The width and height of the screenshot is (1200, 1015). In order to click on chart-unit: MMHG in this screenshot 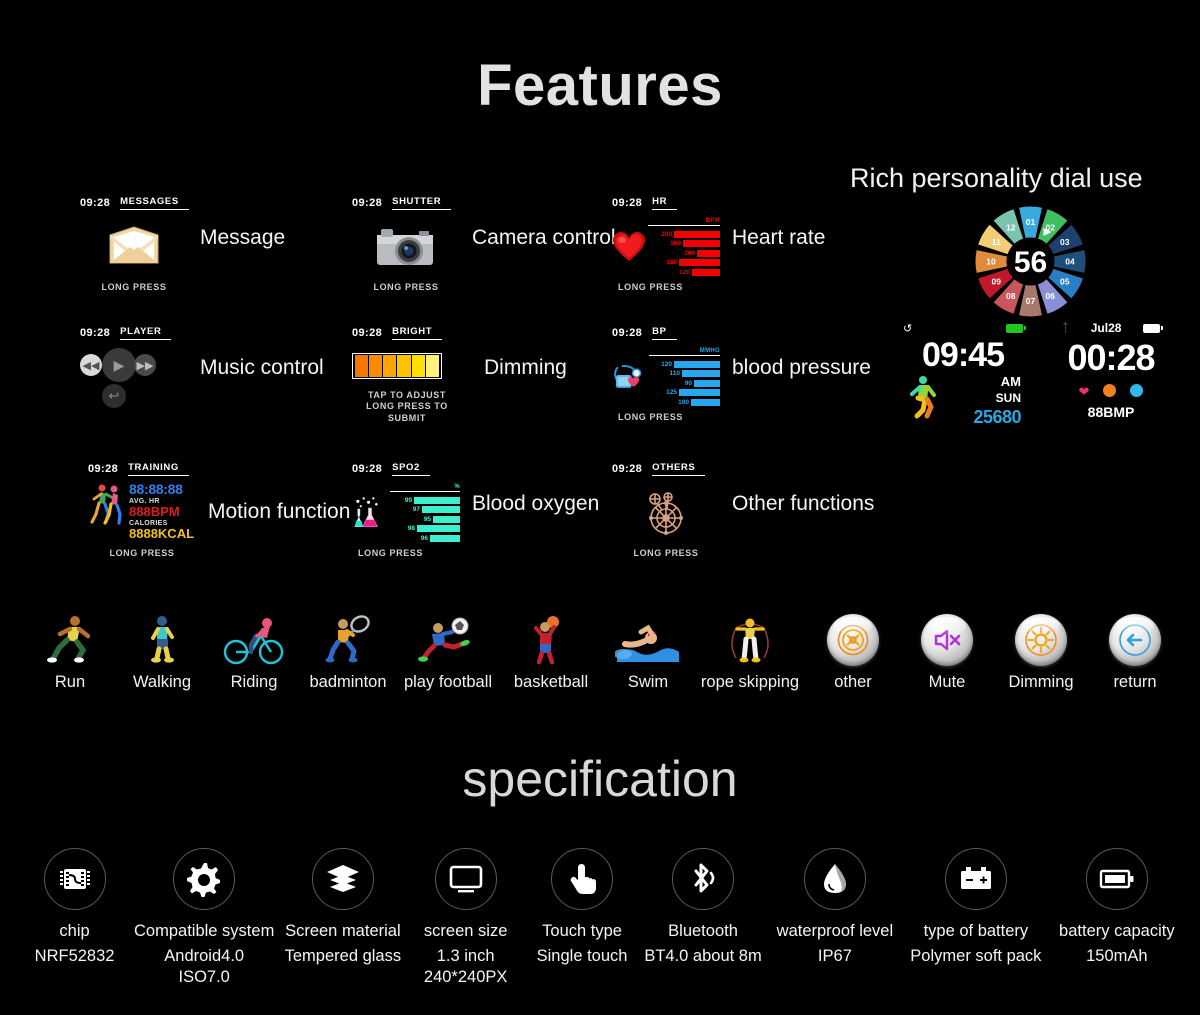, I will do `click(684, 352)`.